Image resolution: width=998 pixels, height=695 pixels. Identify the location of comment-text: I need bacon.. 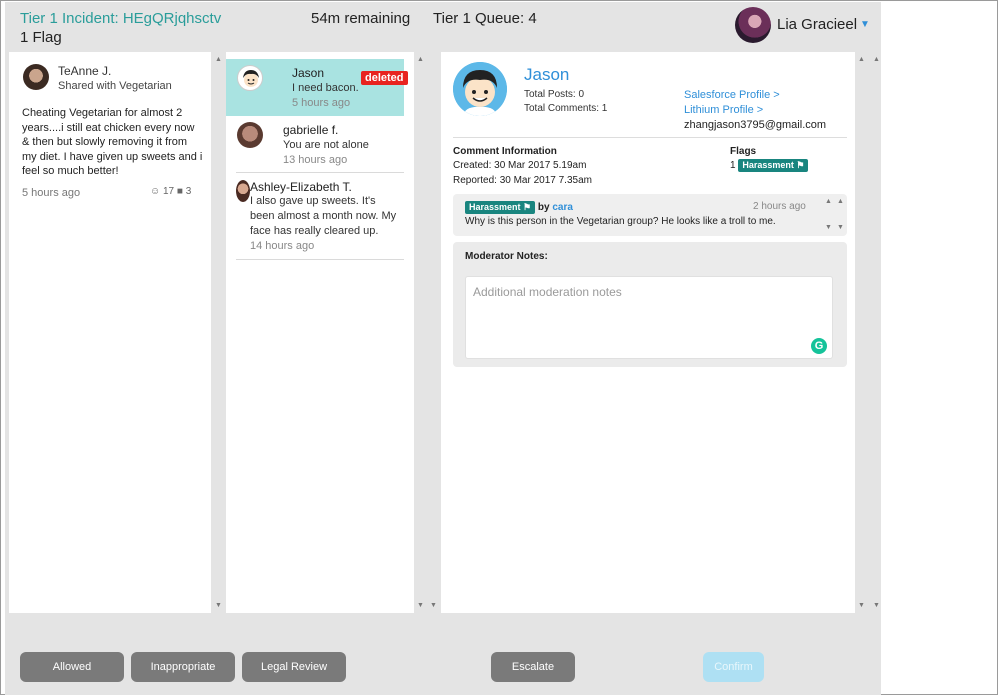
(325, 88).